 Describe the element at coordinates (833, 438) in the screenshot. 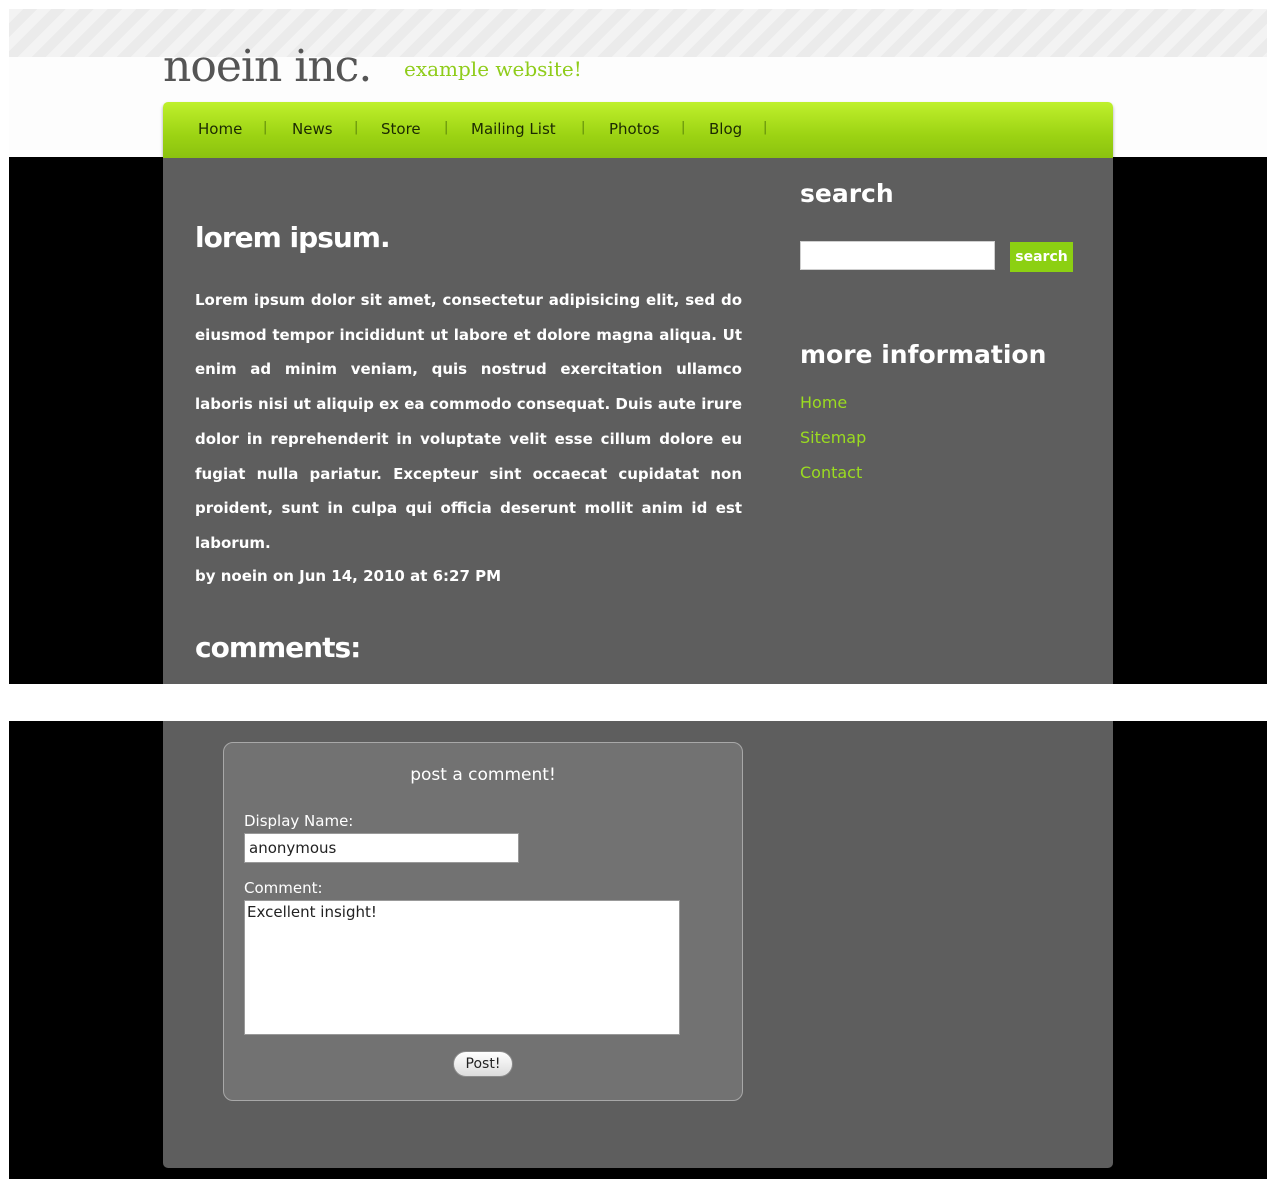

I see `sidebar-link-sitemap: Sitemap` at that location.